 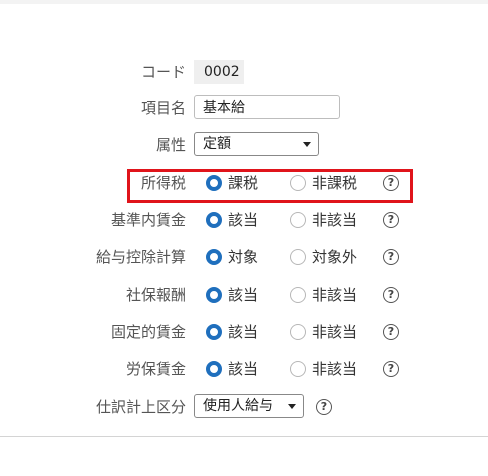 What do you see at coordinates (335, 257) in the screenshot?
I see `radio-label: 対象外` at bounding box center [335, 257].